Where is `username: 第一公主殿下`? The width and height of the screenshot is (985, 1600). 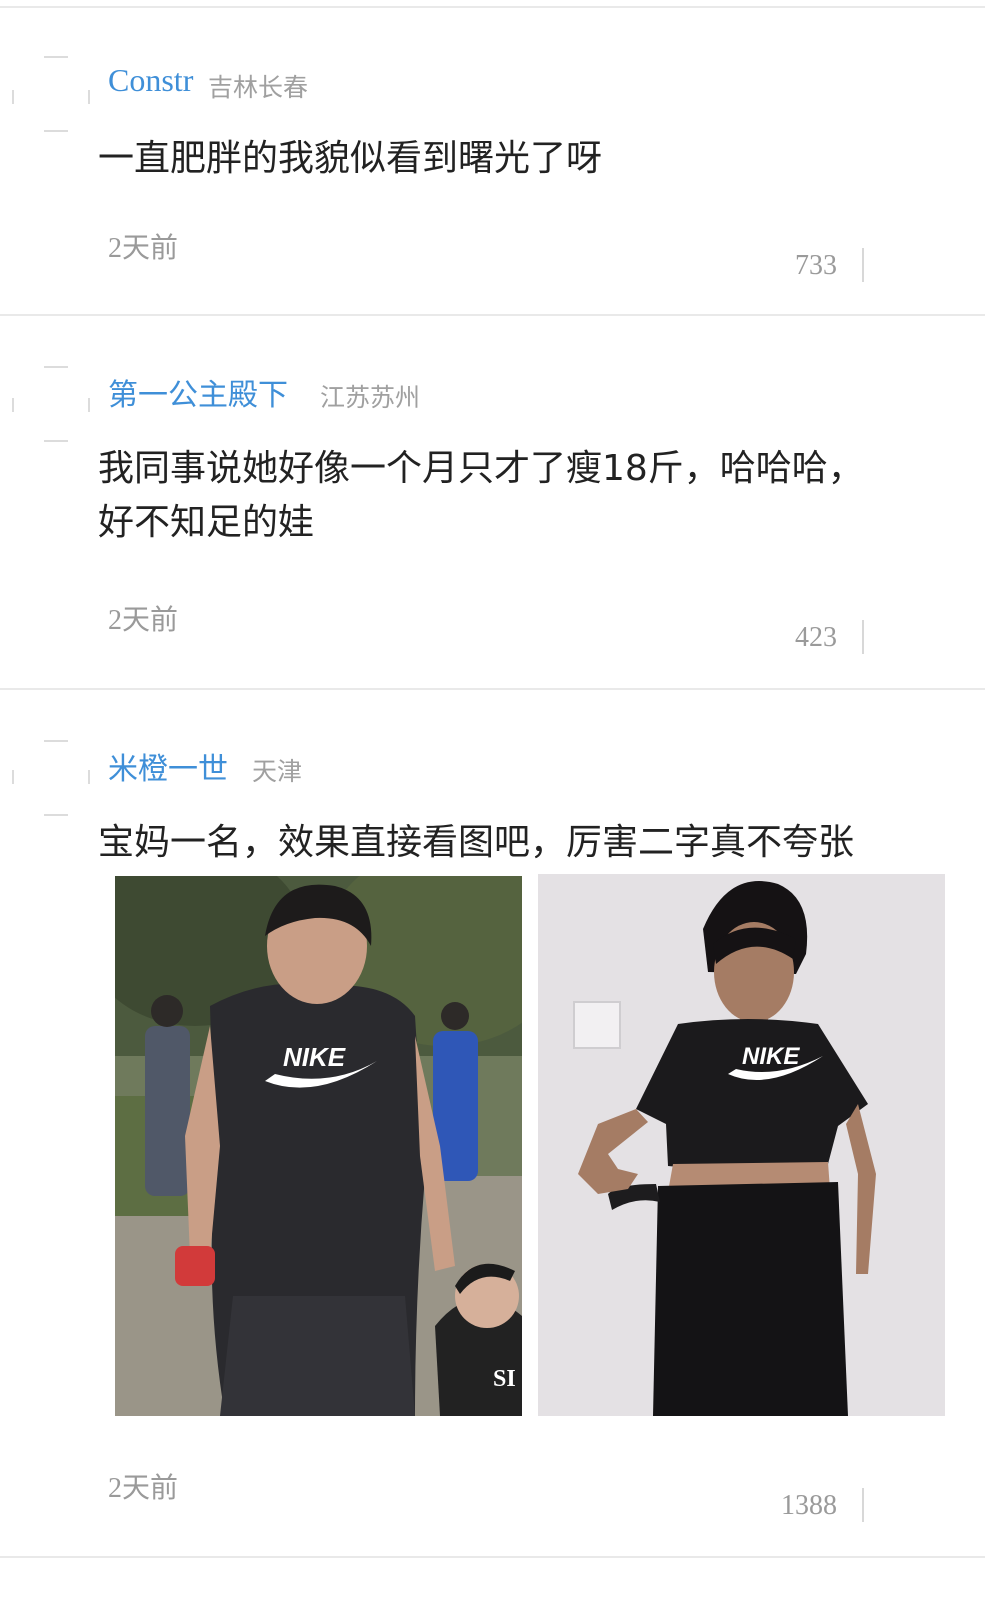 username: 第一公主殿下 is located at coordinates (198, 392).